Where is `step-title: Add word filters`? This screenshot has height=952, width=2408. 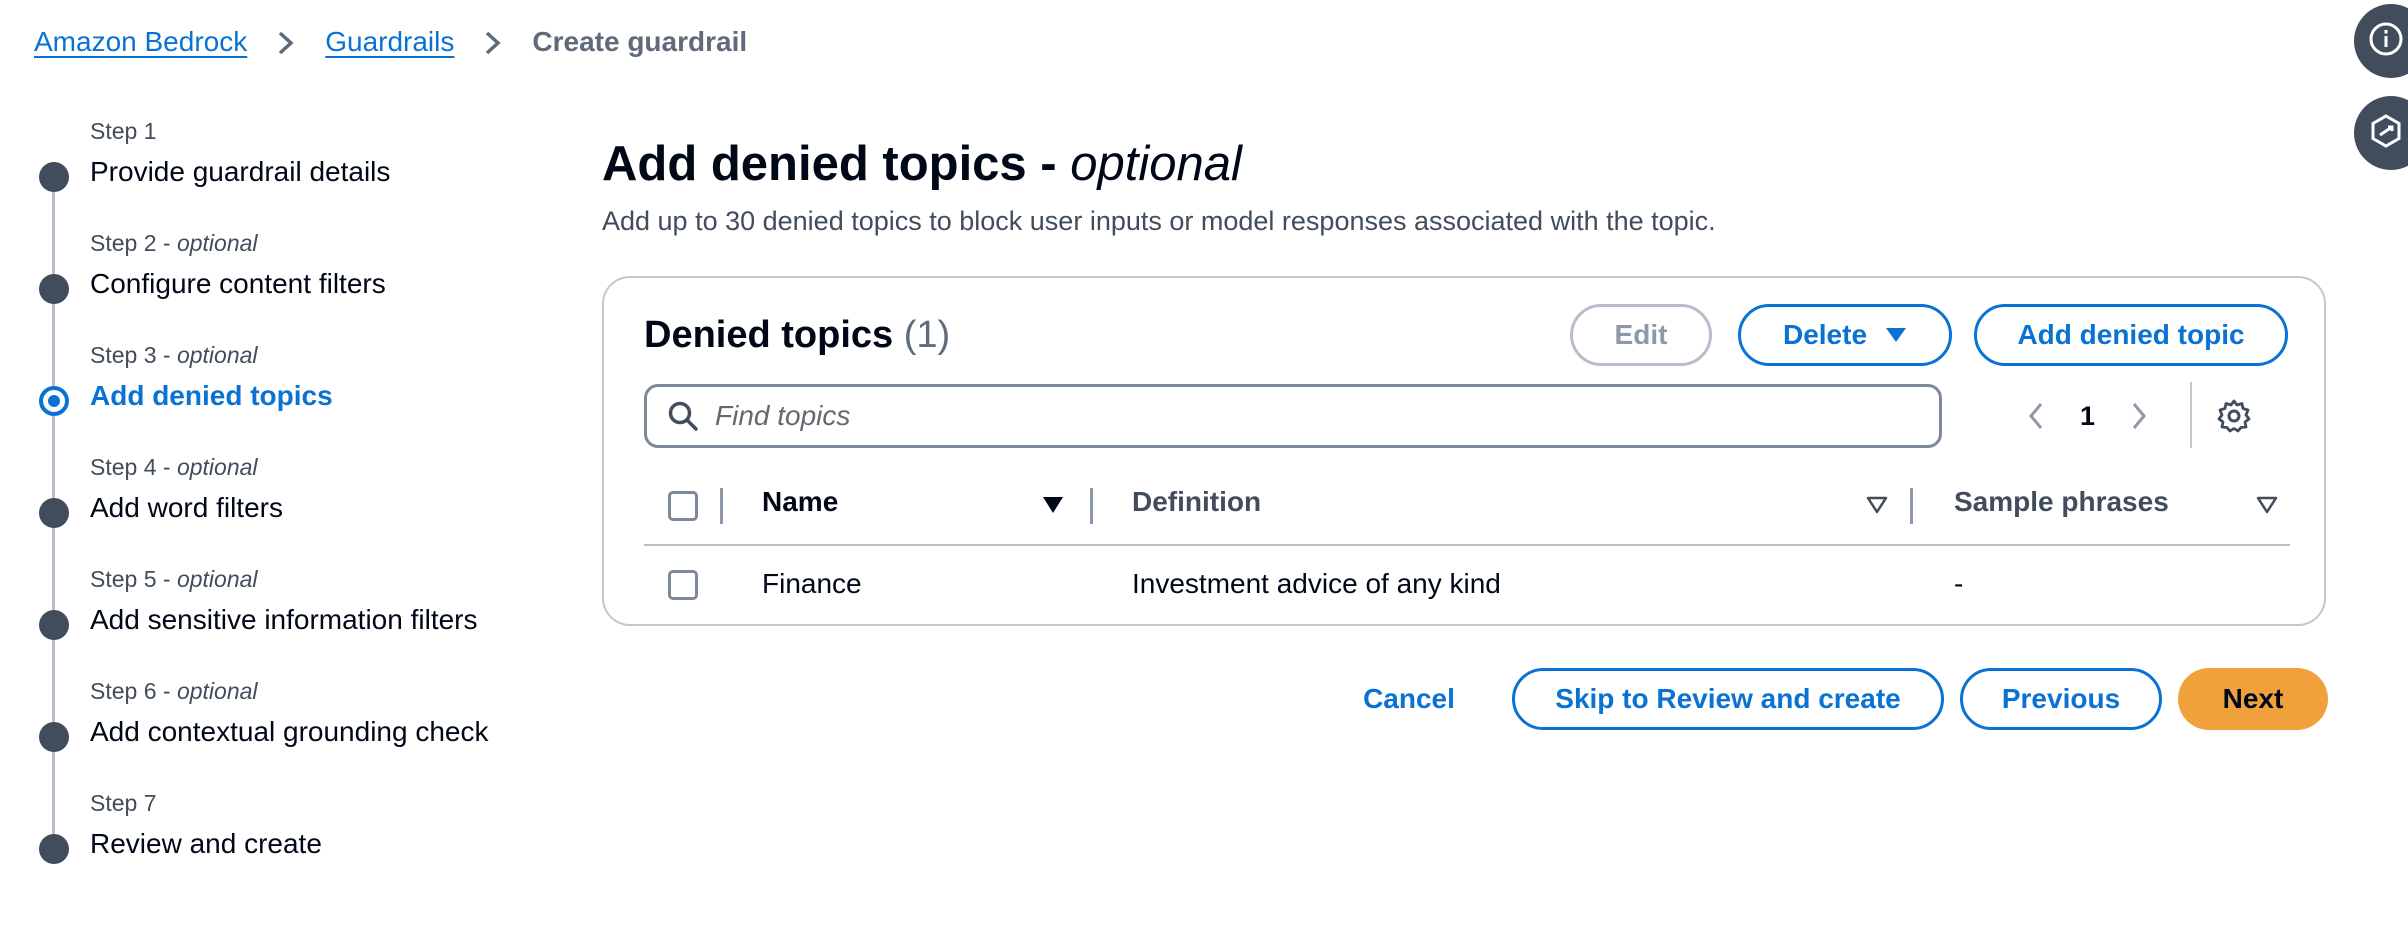 step-title: Add word filters is located at coordinates (186, 507).